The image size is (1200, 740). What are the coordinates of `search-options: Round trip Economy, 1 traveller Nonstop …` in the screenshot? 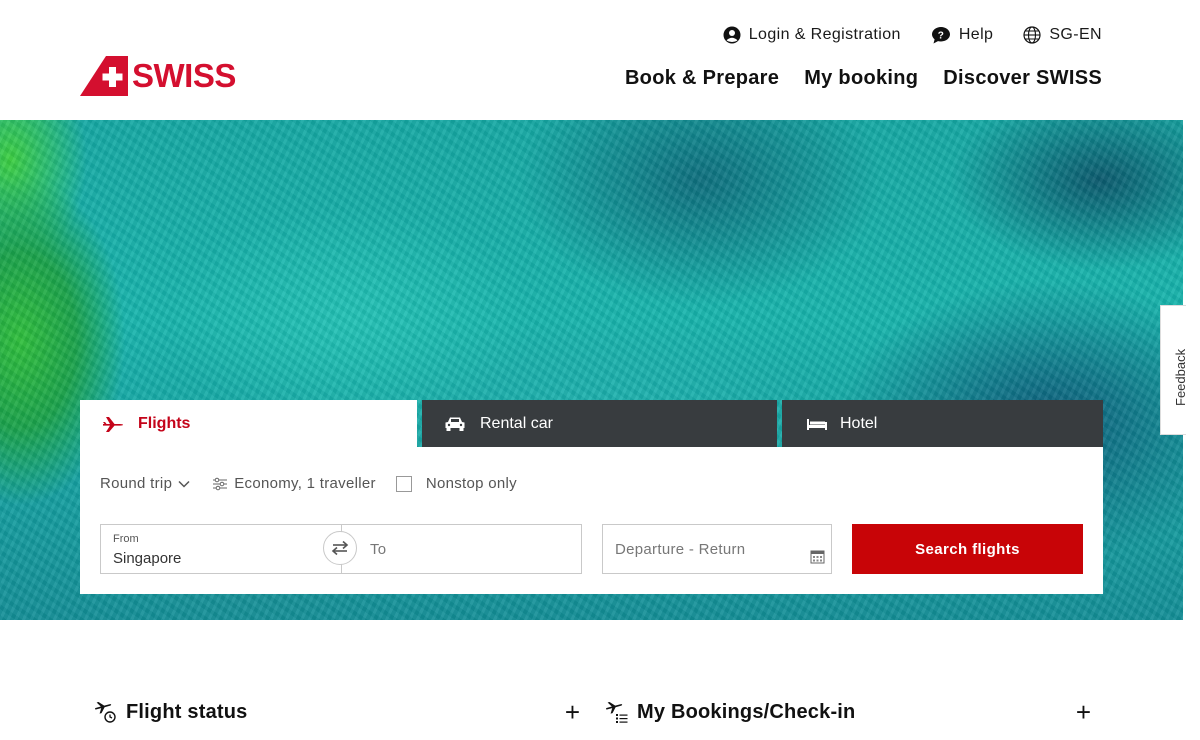 It's located at (308, 483).